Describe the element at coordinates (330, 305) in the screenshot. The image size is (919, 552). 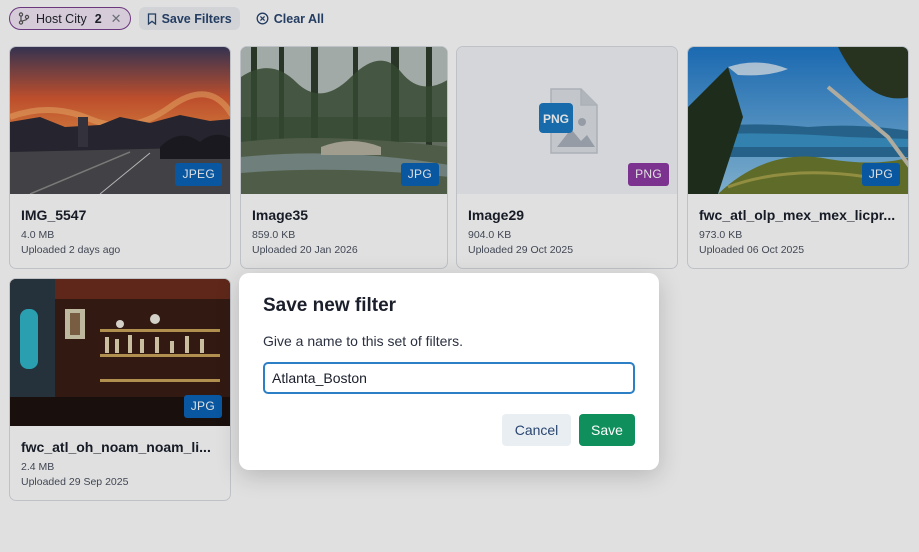
I see `dialog-title: Save new filter` at that location.